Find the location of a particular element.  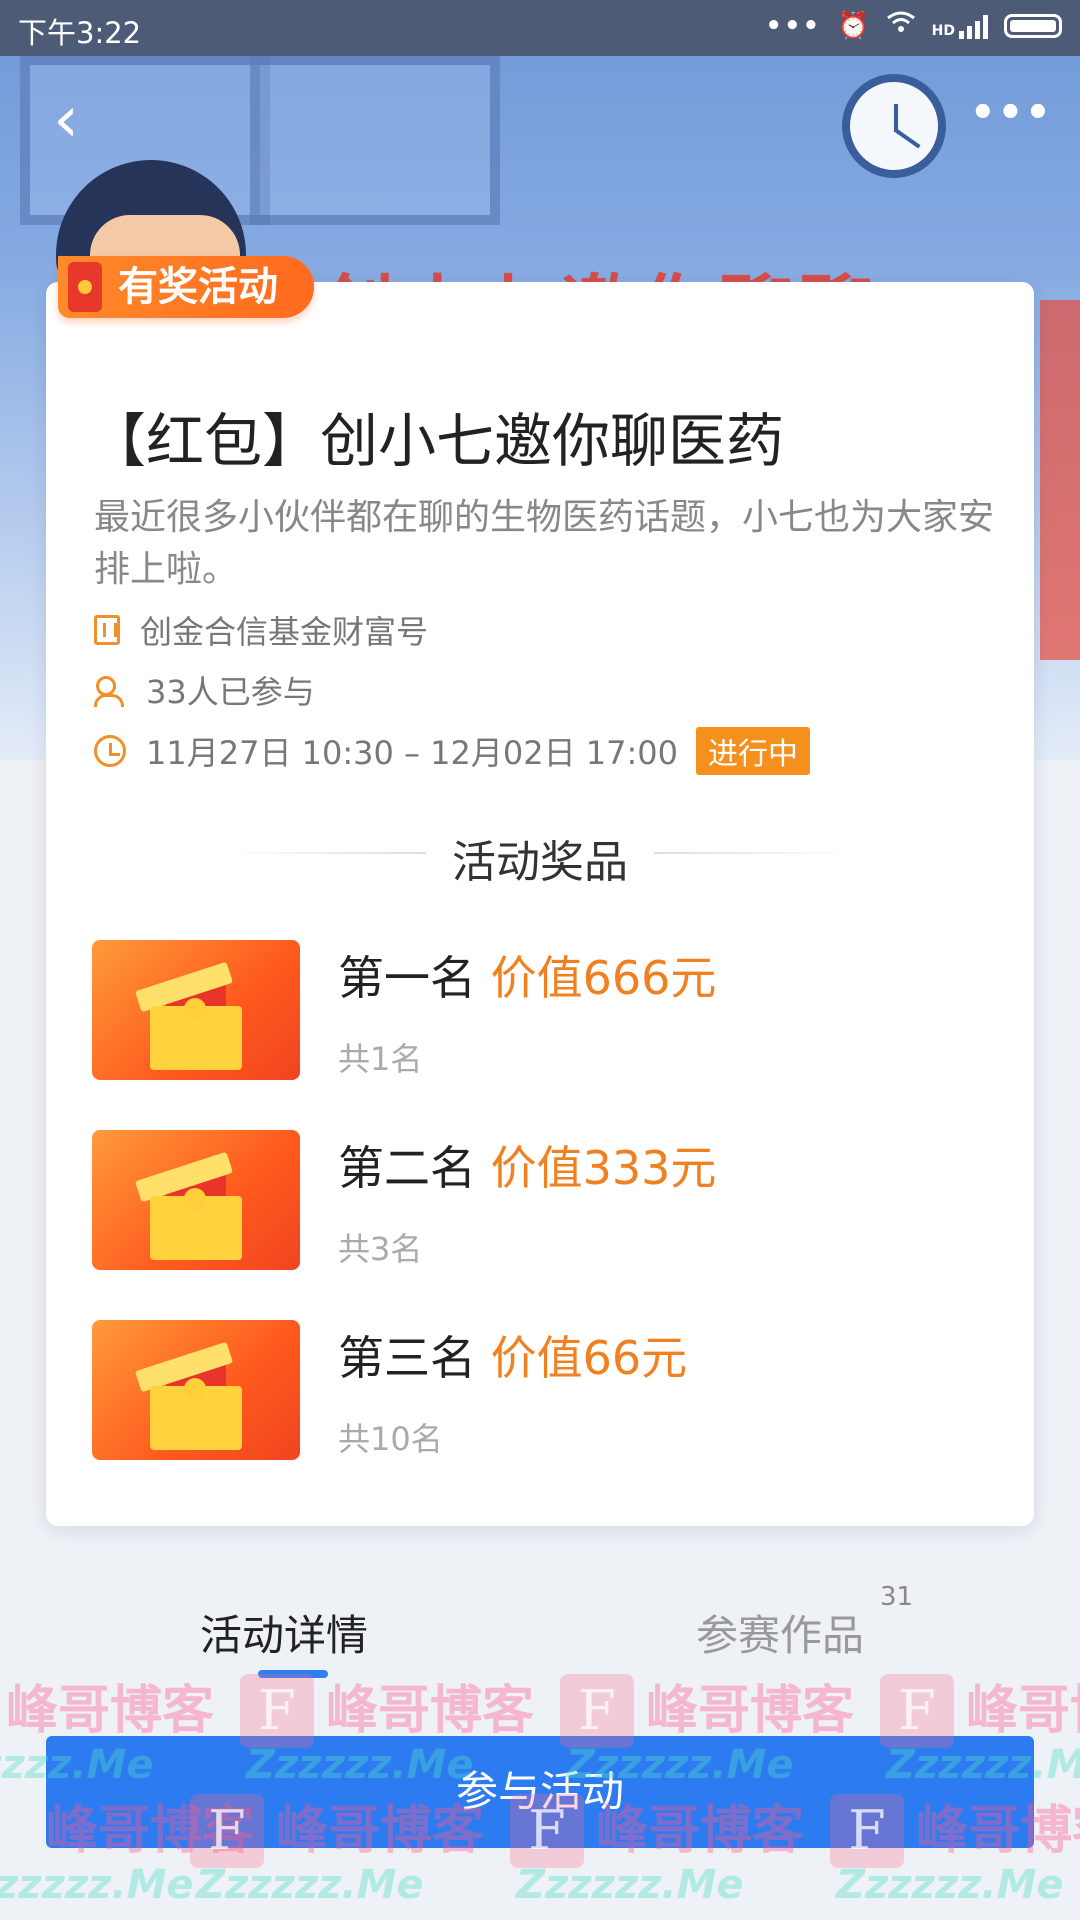

clock-icon is located at coordinates (110, 751).